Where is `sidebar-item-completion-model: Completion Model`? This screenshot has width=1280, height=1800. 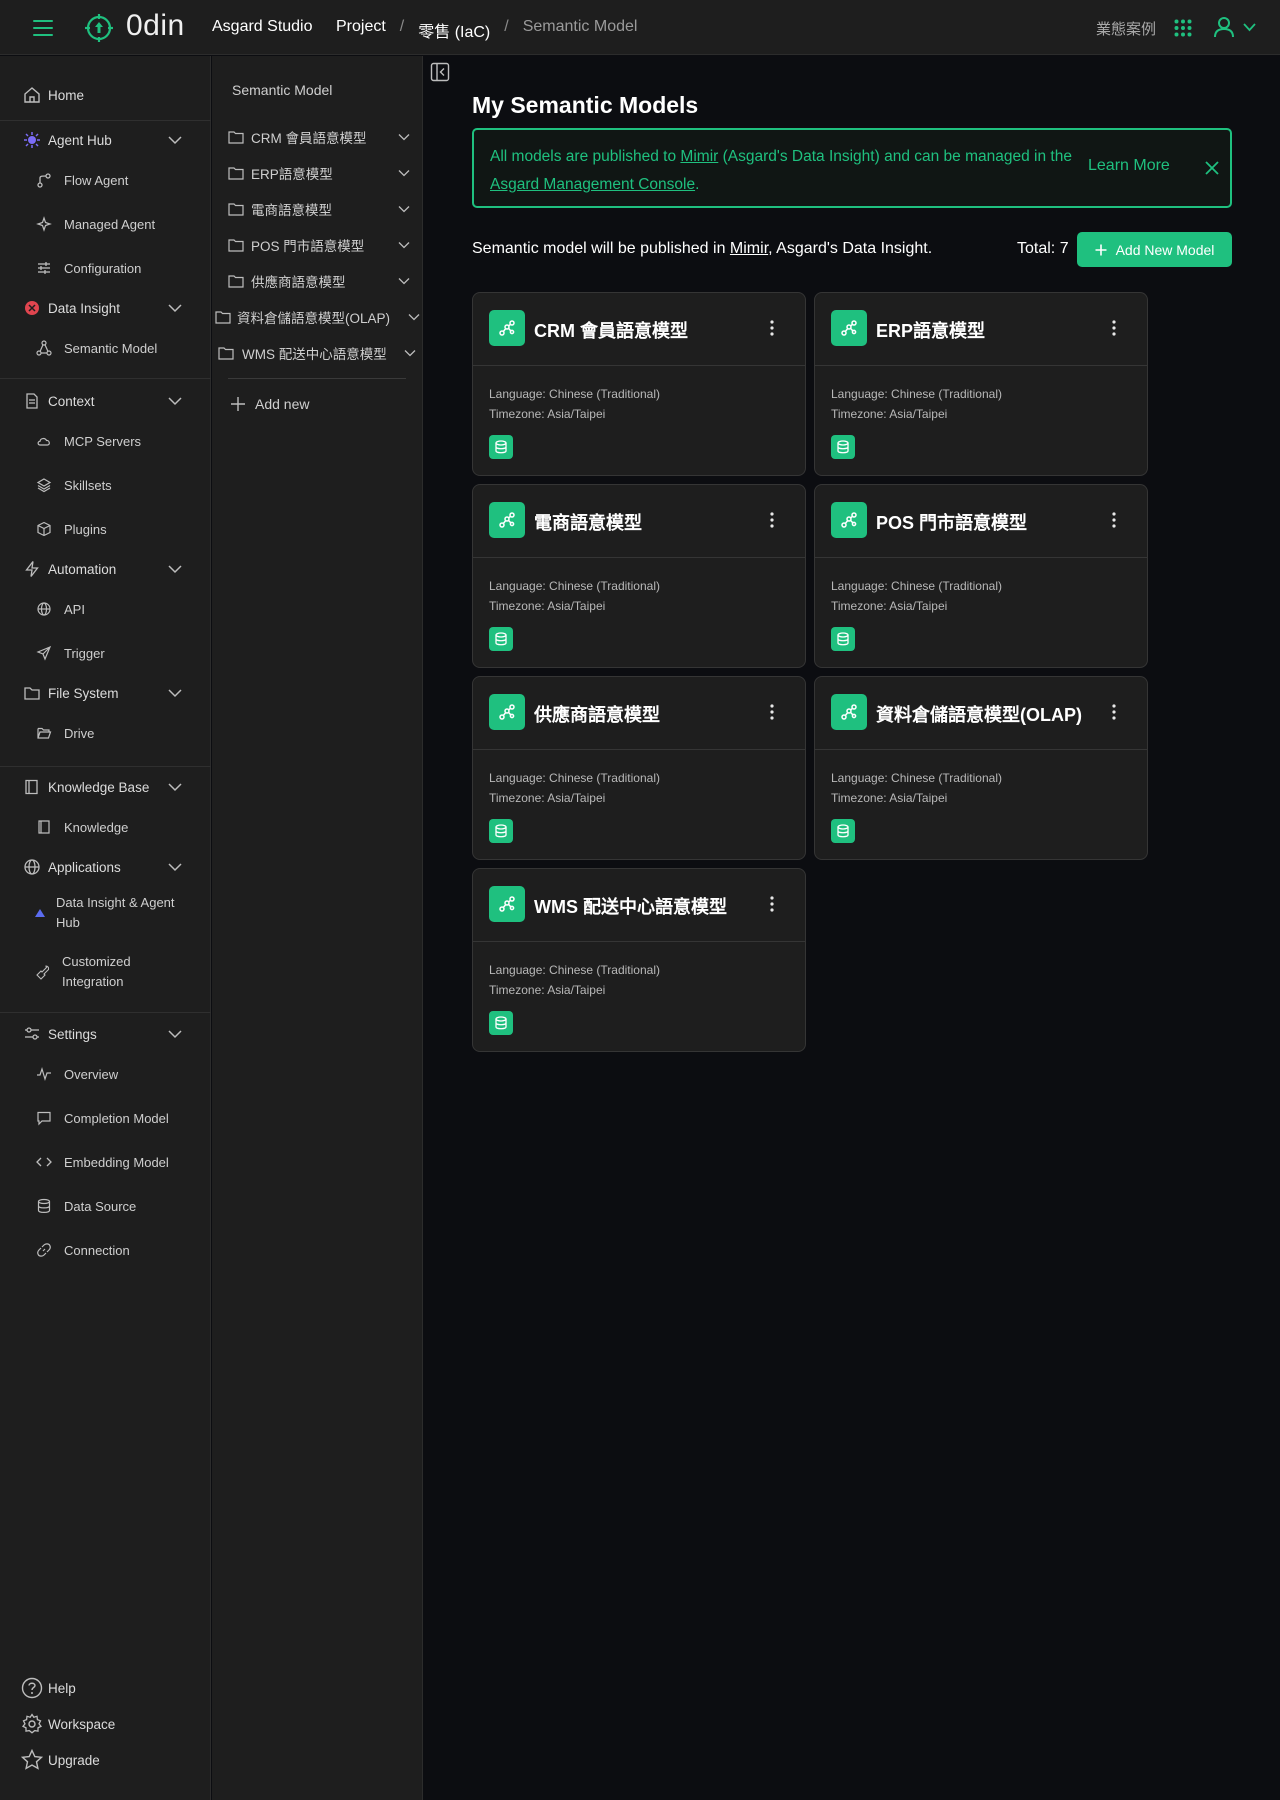 sidebar-item-completion-model: Completion Model is located at coordinates (105, 1118).